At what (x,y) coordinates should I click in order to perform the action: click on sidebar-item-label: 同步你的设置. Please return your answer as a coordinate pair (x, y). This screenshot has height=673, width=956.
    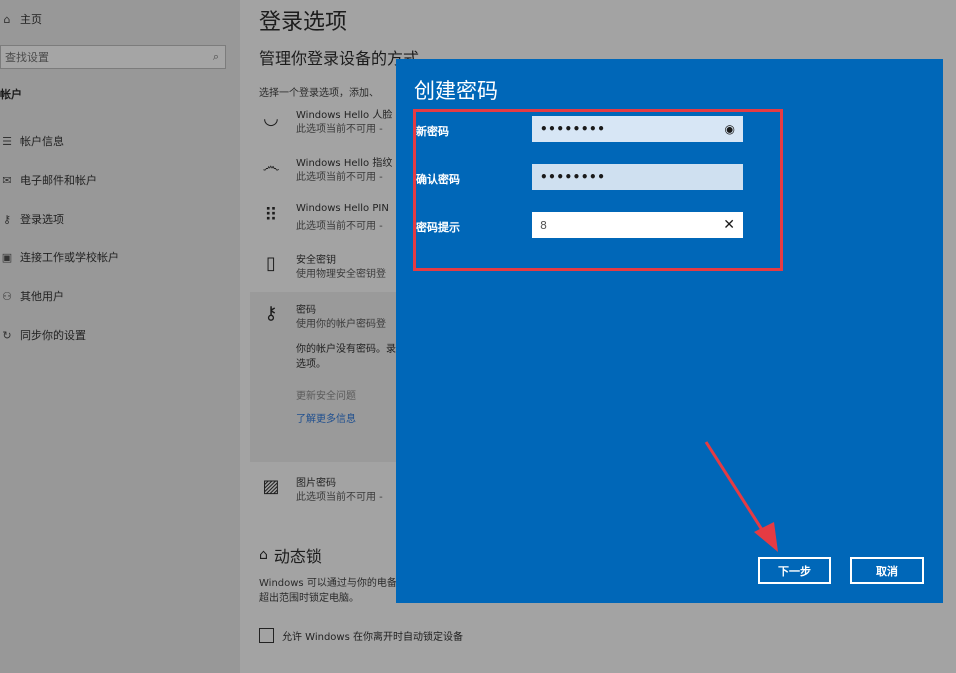
    Looking at the image, I should click on (53, 335).